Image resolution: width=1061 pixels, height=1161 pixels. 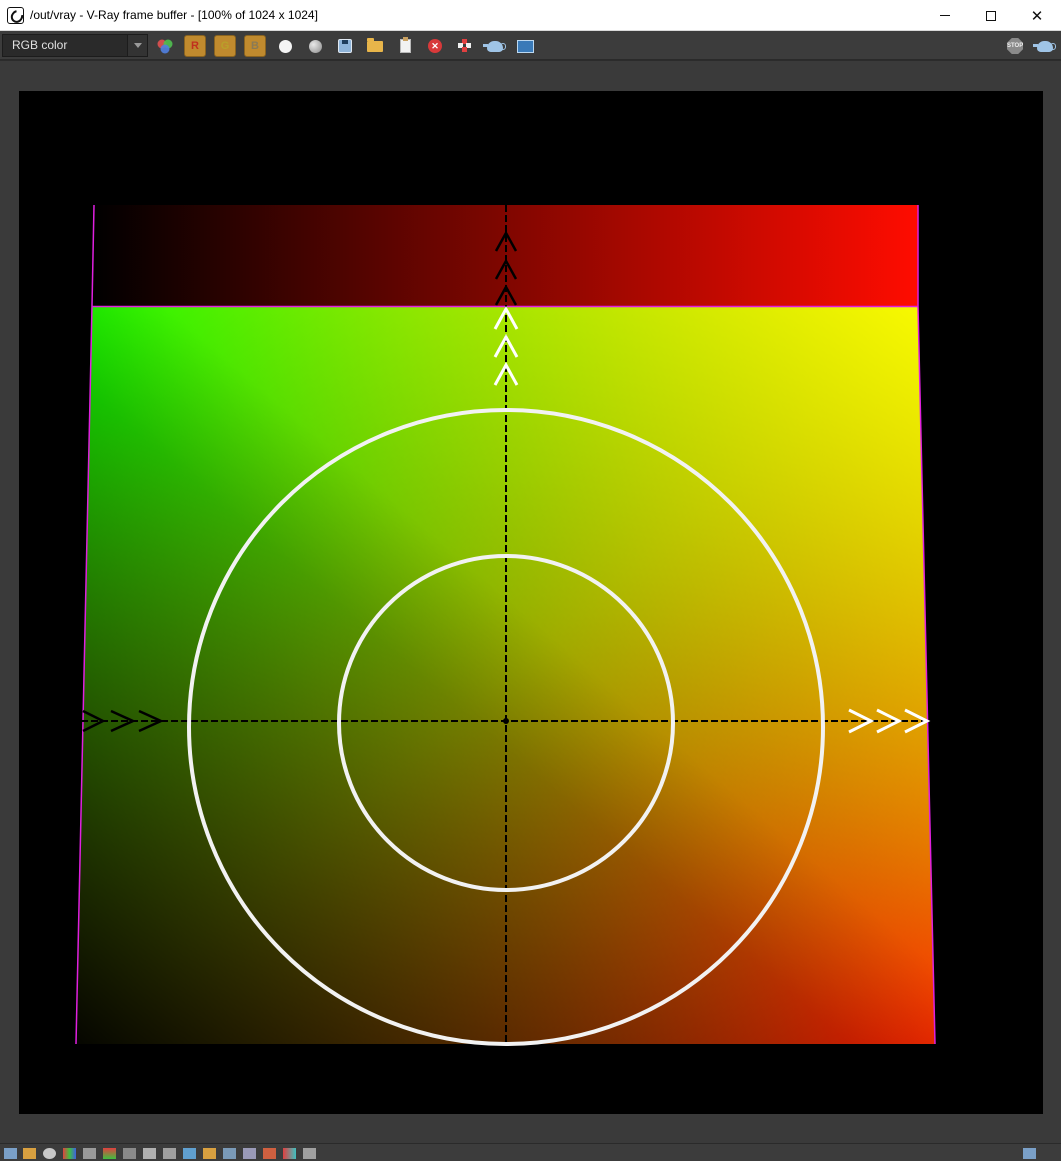 I want to click on clear-button: ✕, so click(x=435, y=46).